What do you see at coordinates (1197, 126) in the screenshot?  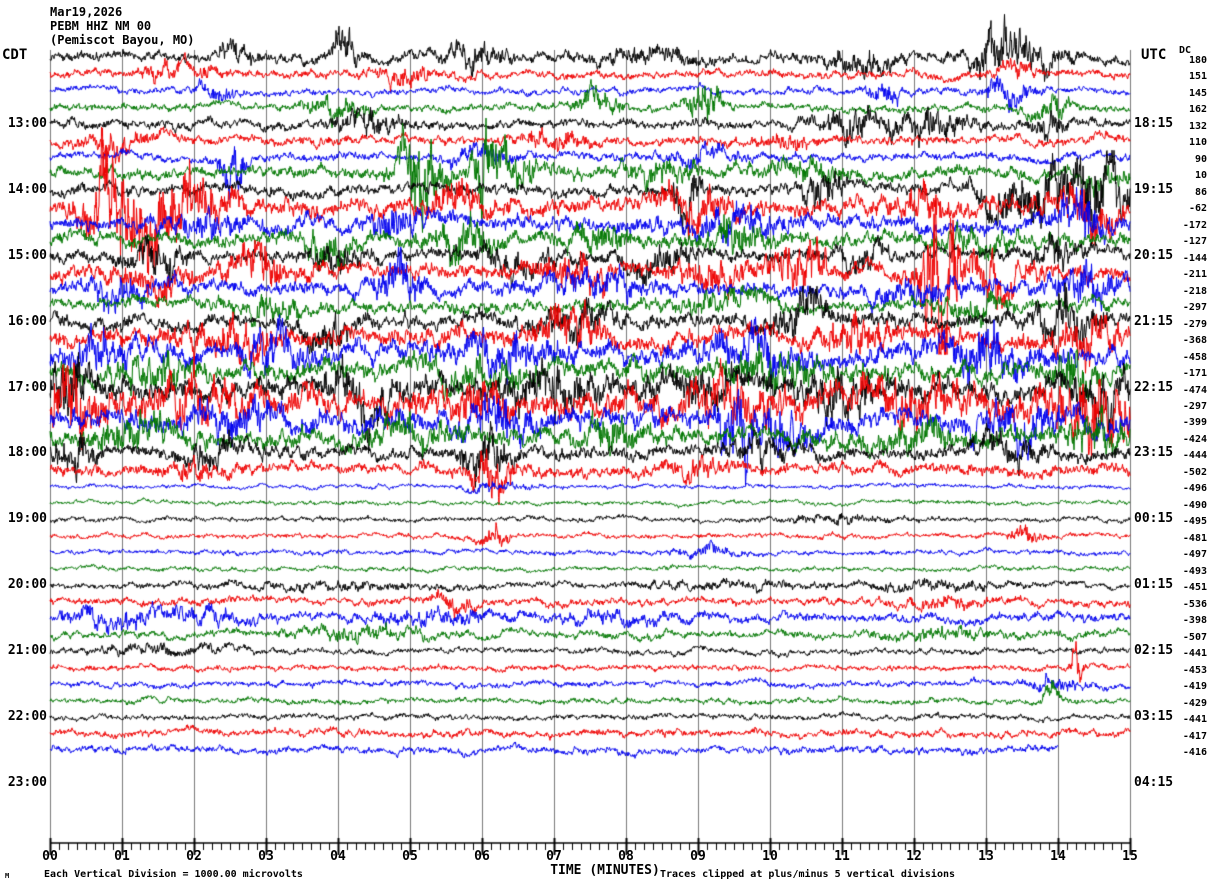 I see `dc-value: 132` at bounding box center [1197, 126].